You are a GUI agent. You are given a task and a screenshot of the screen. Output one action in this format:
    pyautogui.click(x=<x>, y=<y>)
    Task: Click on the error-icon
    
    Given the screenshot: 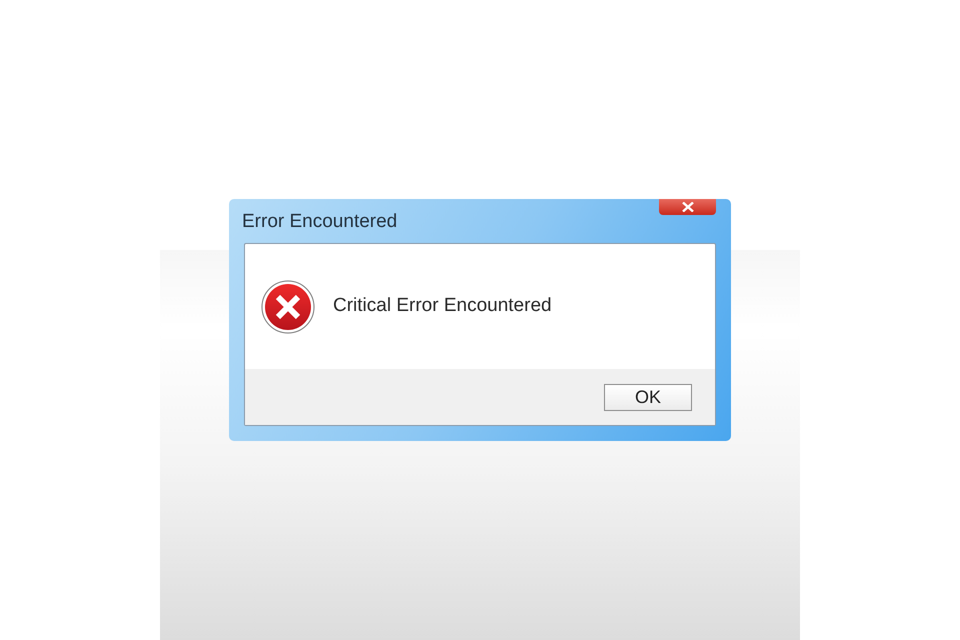 What is the action you would take?
    pyautogui.click(x=288, y=307)
    